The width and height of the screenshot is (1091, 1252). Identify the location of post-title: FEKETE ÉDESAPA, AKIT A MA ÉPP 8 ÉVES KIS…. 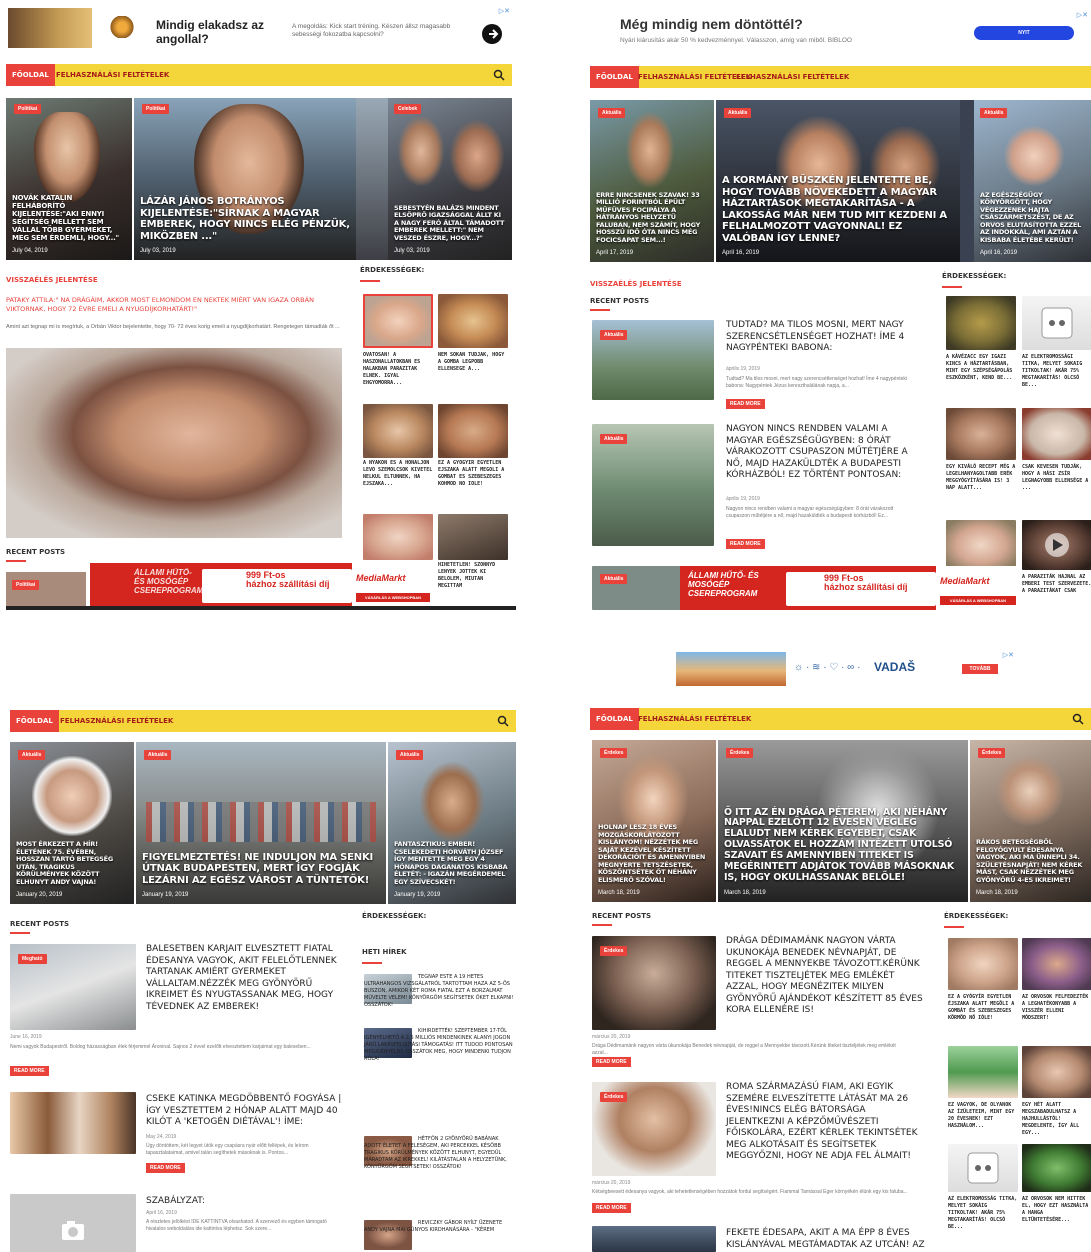
(826, 1239).